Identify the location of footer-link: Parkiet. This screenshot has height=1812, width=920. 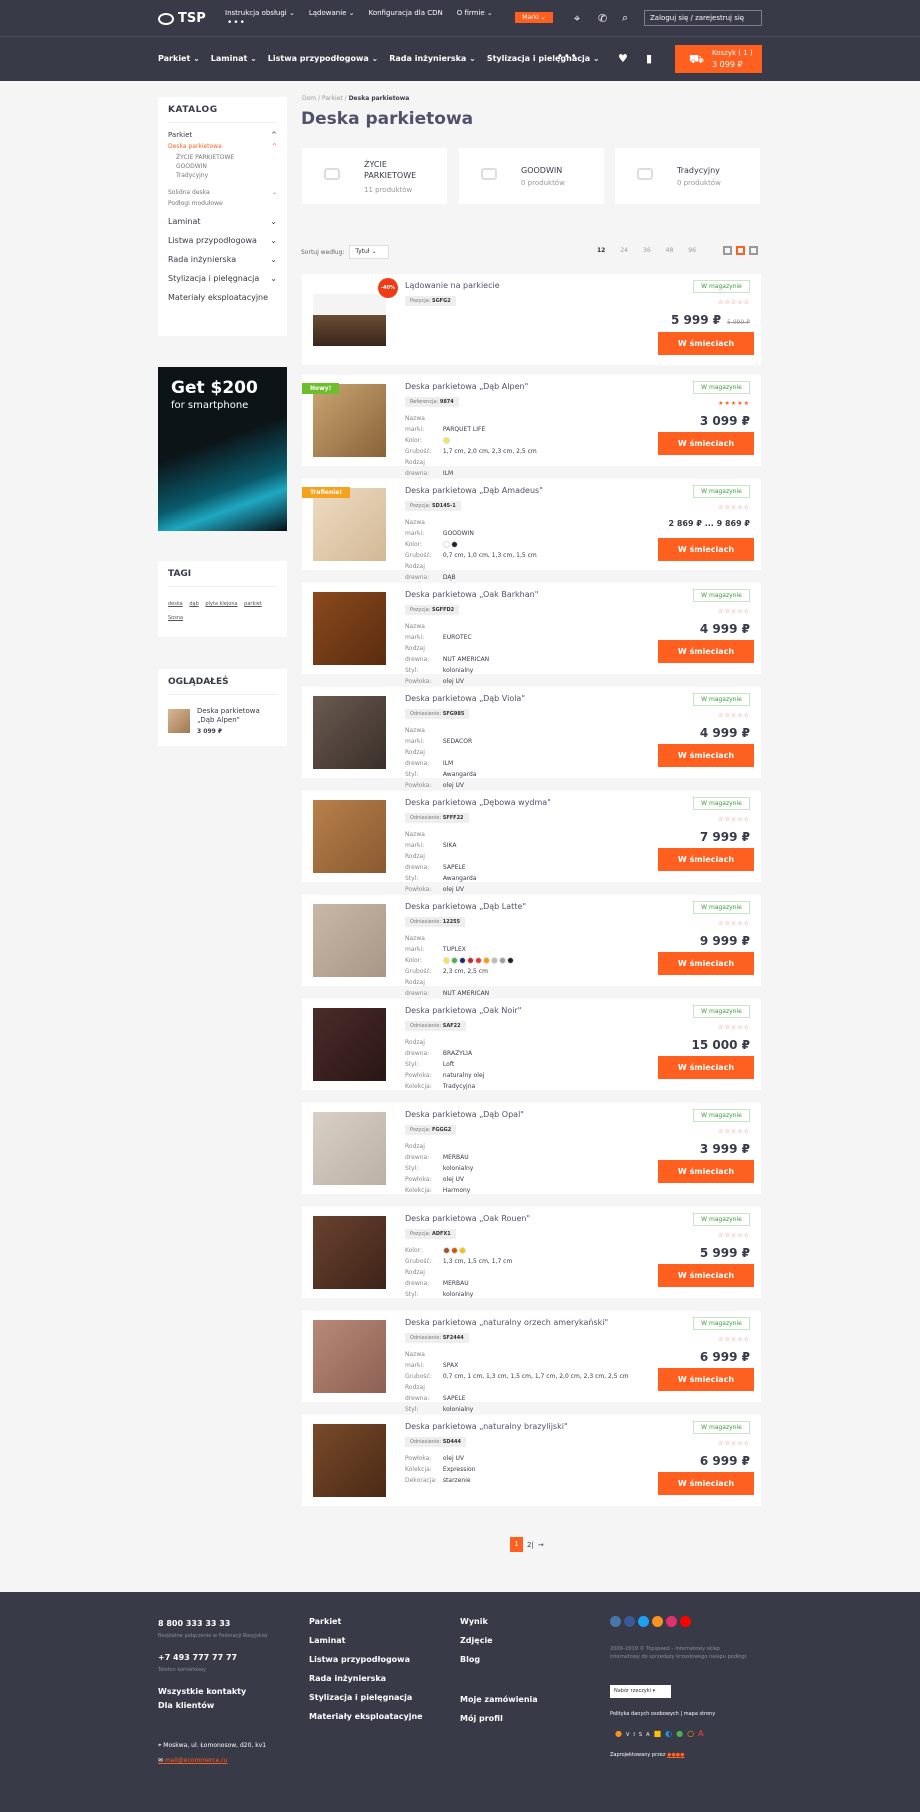
(325, 1621).